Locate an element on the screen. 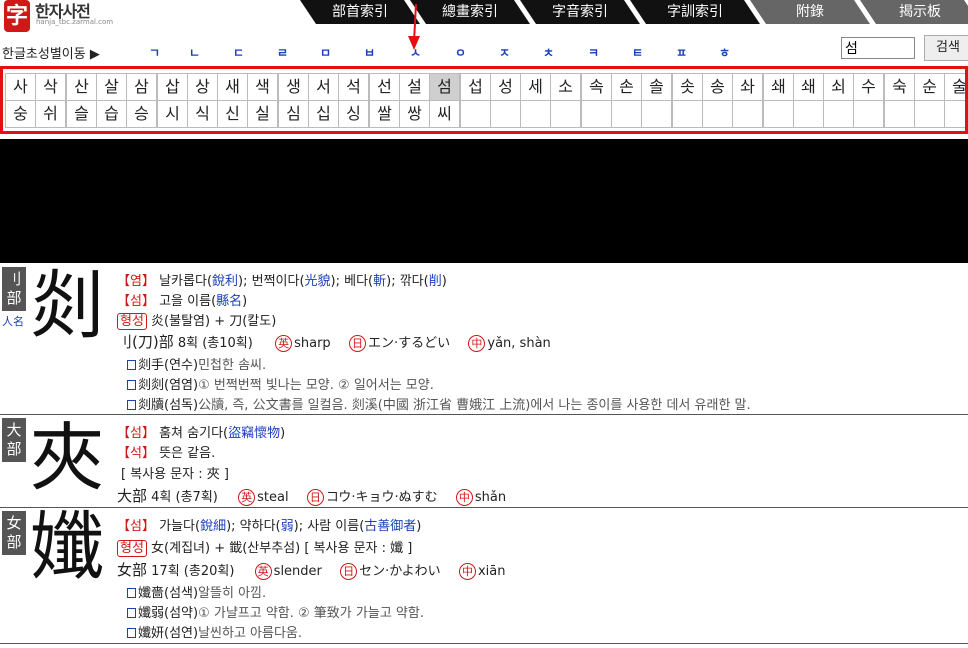 The image size is (968, 648). syllable-cell: 선 is located at coordinates (384, 87).